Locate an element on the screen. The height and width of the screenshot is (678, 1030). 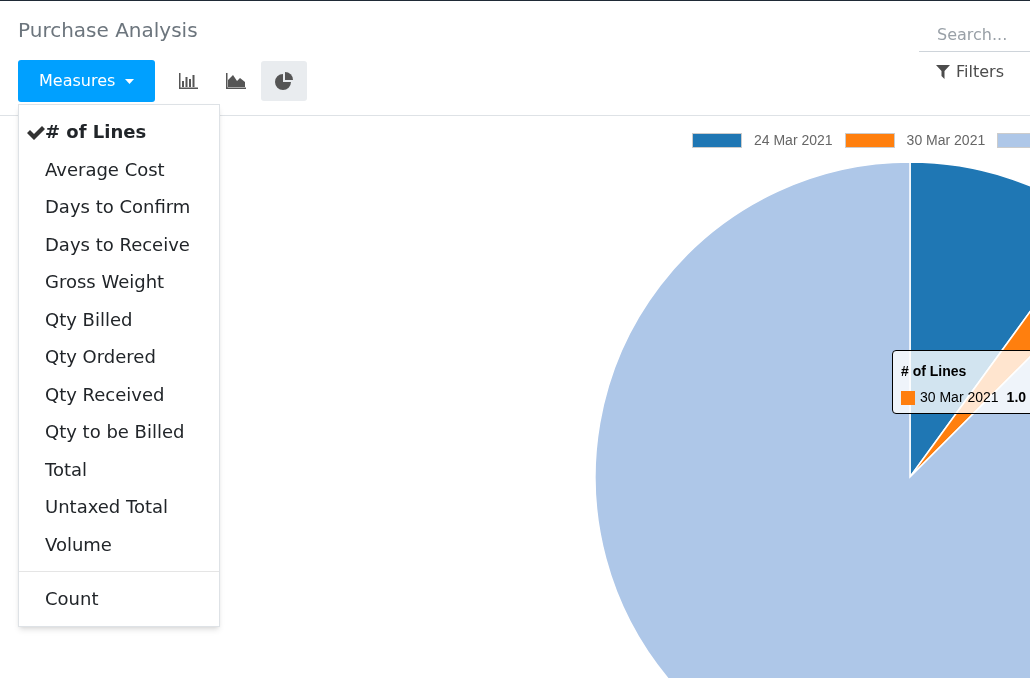
measure-menu-item: Days to Receive is located at coordinates (119, 244).